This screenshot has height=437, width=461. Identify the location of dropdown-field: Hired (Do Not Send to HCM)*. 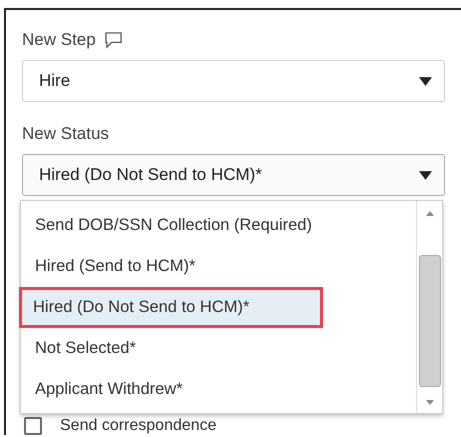
(233, 175).